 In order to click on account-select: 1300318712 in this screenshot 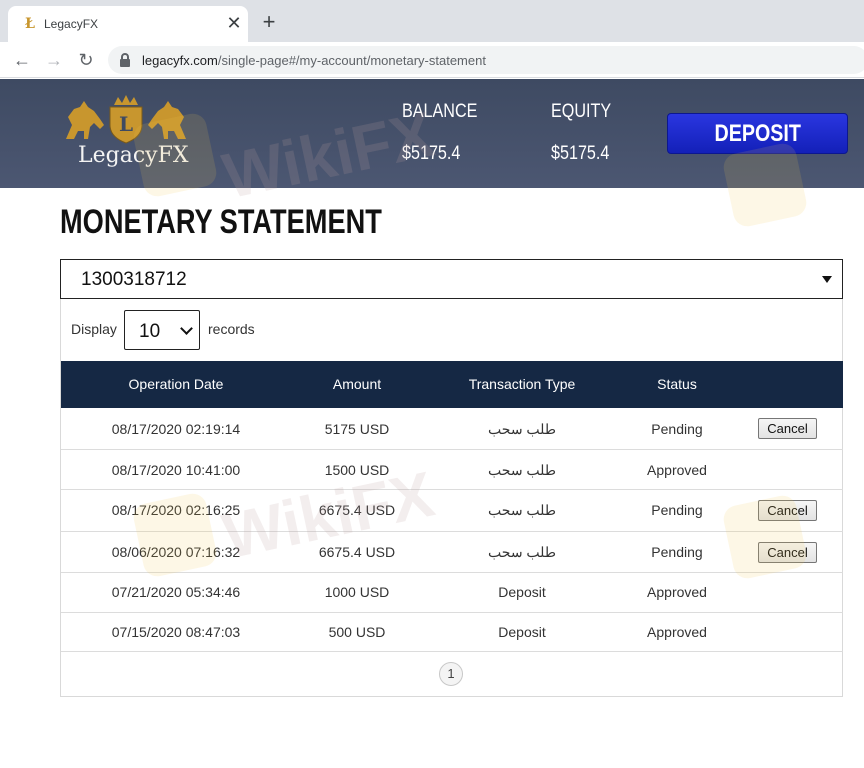, I will do `click(451, 279)`.